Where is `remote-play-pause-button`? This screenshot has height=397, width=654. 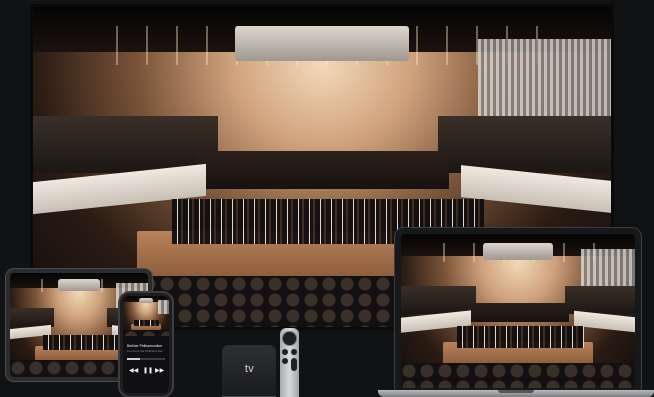 remote-play-pause-button is located at coordinates (285, 361).